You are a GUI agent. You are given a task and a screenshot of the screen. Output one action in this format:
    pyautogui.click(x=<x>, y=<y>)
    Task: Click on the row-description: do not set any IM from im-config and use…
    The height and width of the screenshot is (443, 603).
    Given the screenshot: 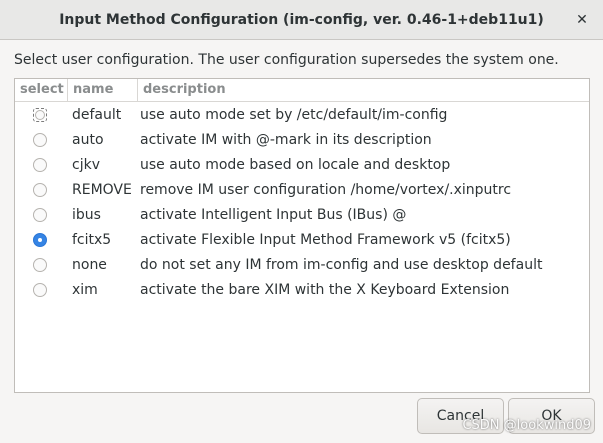 What is the action you would take?
    pyautogui.click(x=341, y=265)
    